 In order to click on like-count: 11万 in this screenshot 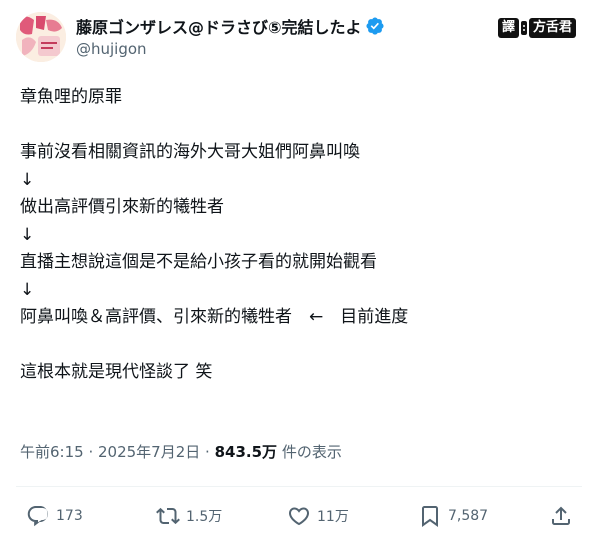, I will do `click(333, 517)`.